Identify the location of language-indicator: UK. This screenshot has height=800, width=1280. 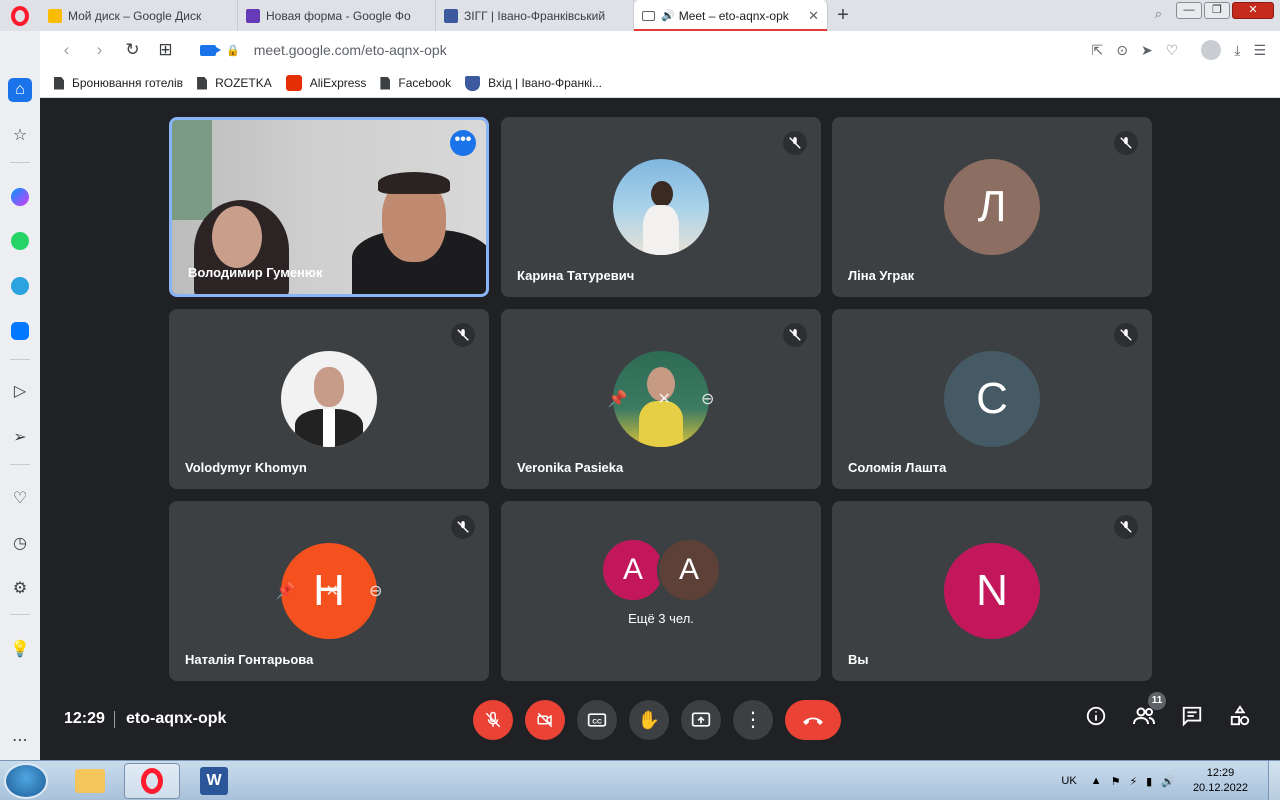
(1068, 781).